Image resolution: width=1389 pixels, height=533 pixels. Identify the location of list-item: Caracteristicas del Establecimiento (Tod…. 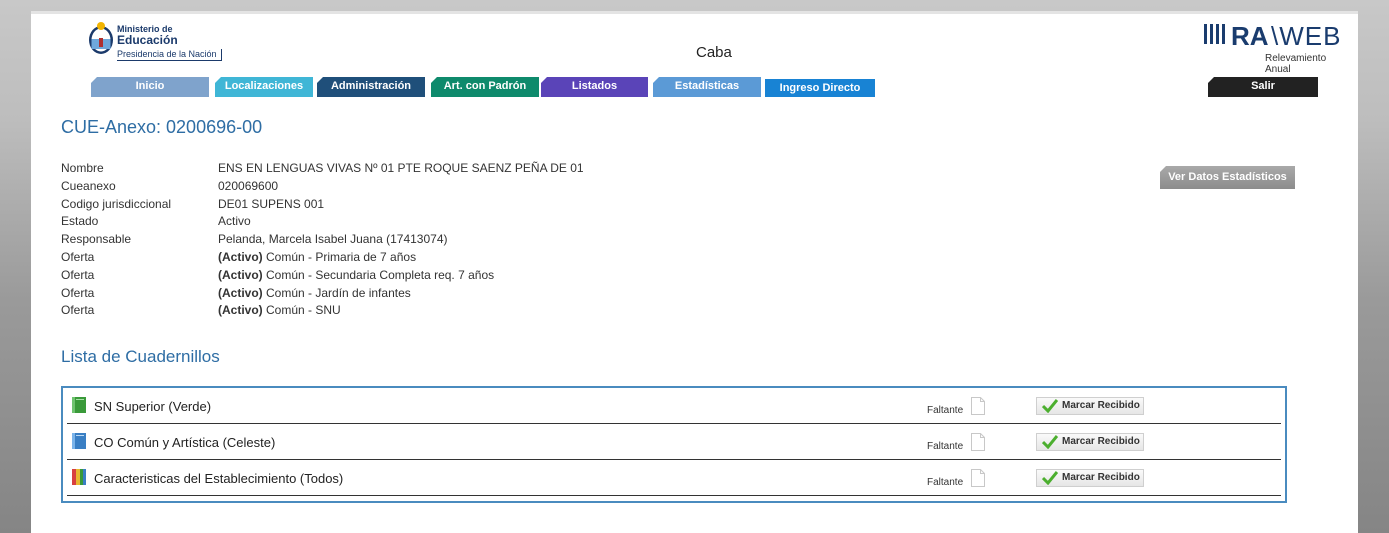
(674, 478).